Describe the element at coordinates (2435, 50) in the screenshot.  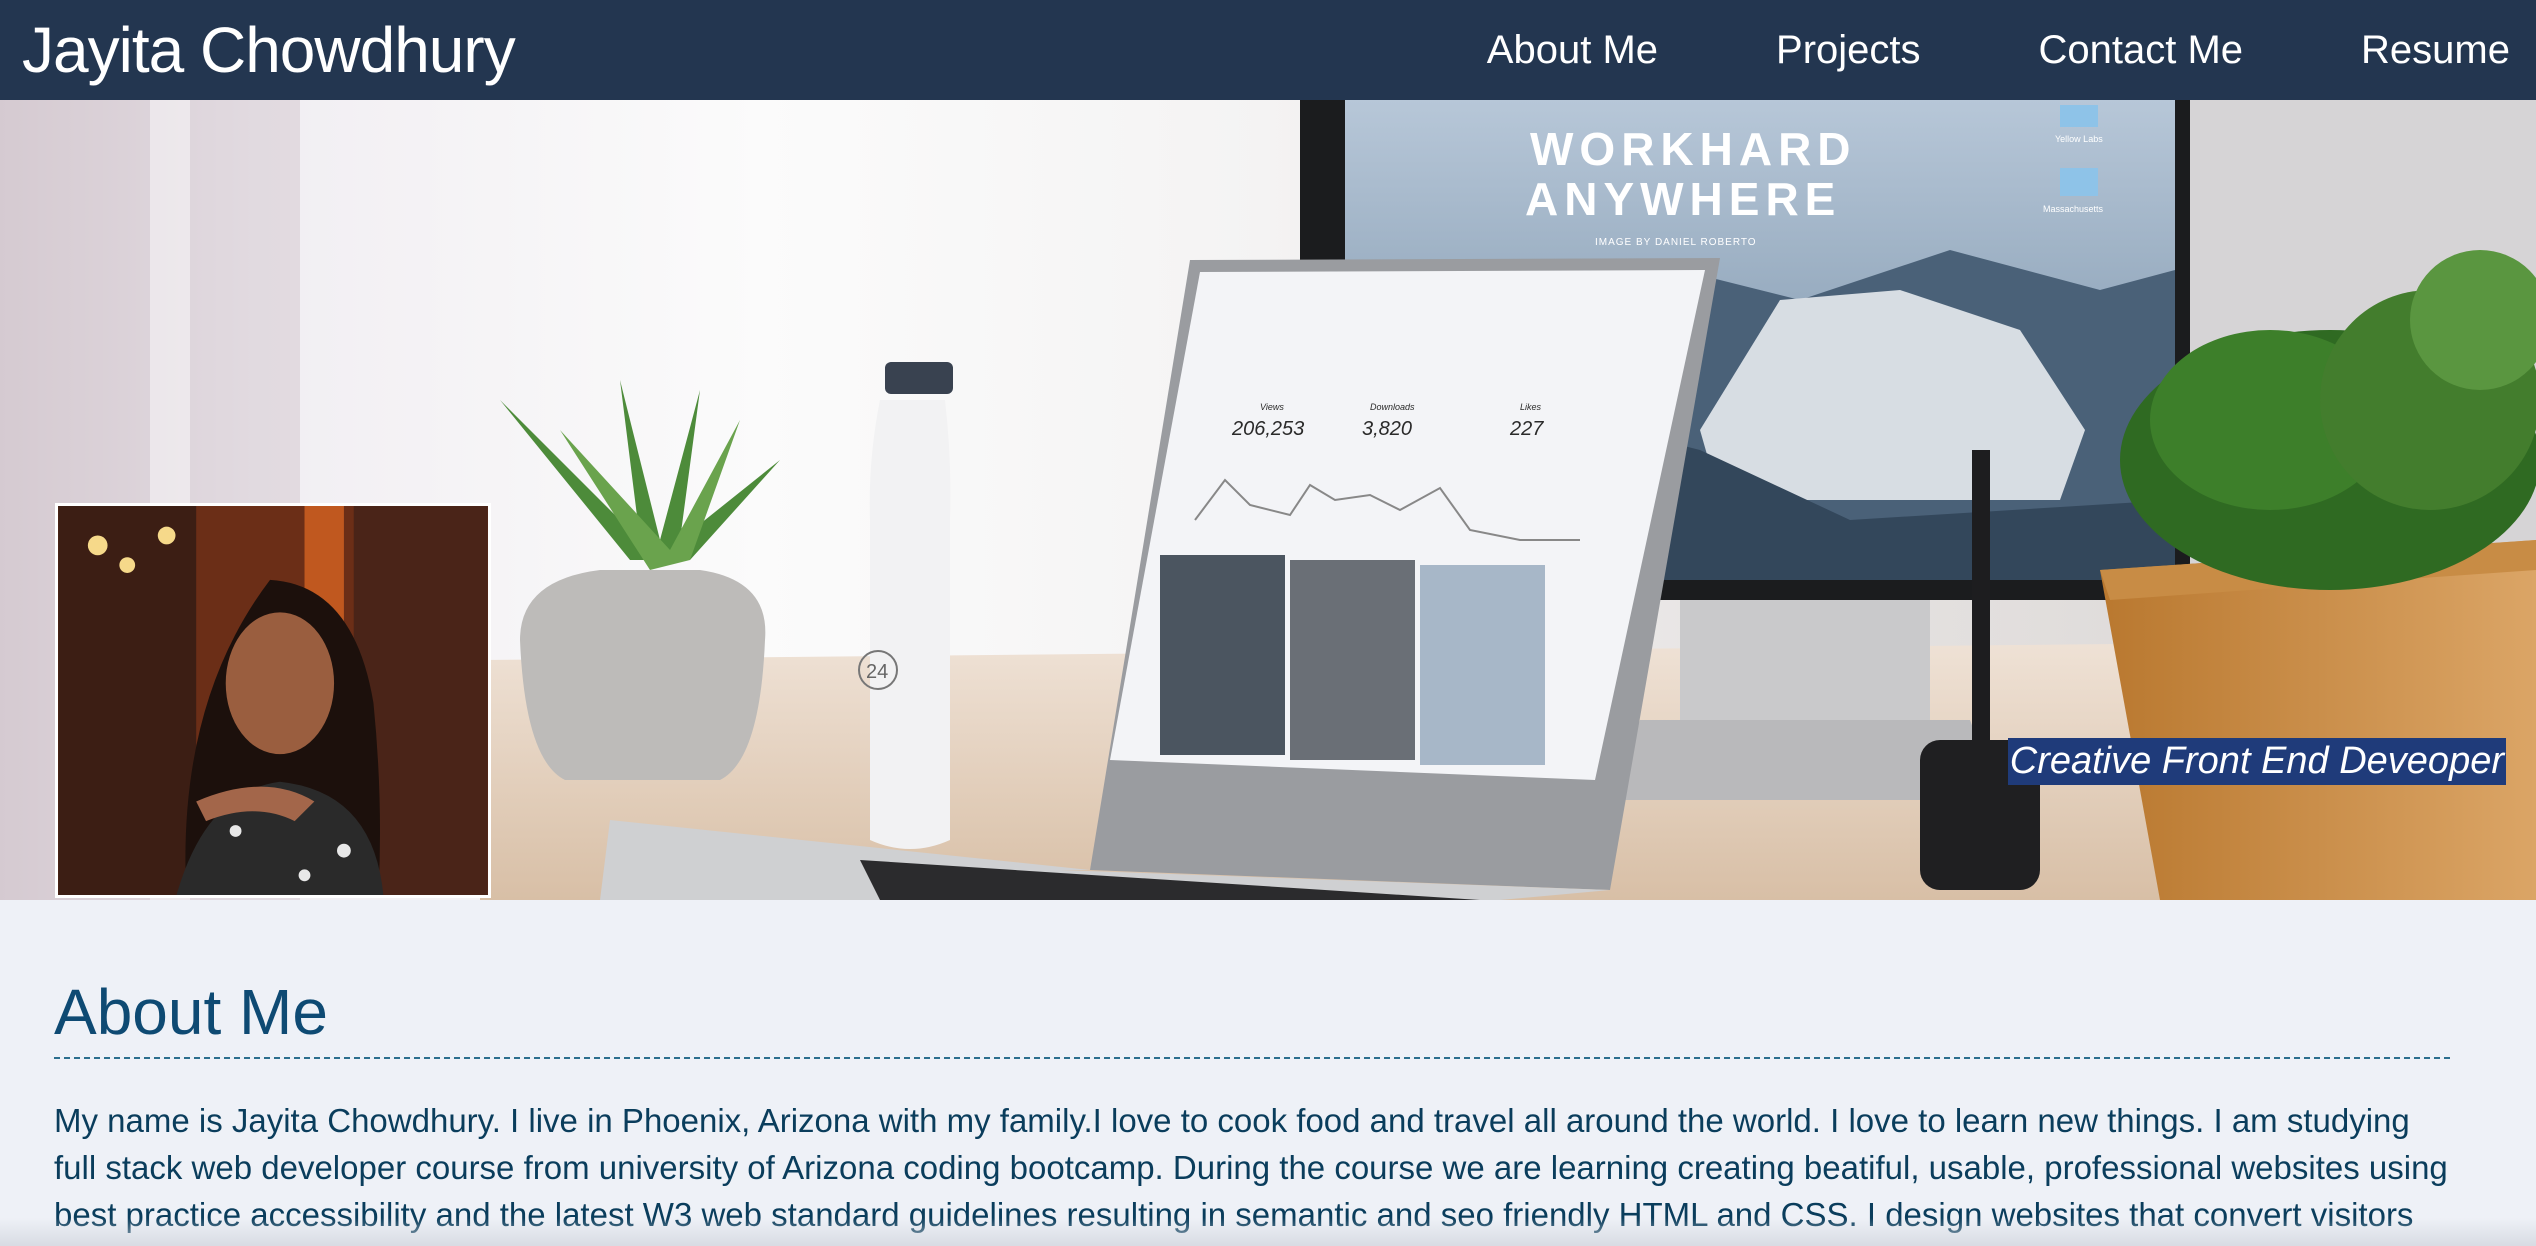
I see `nav-resume: Resume` at that location.